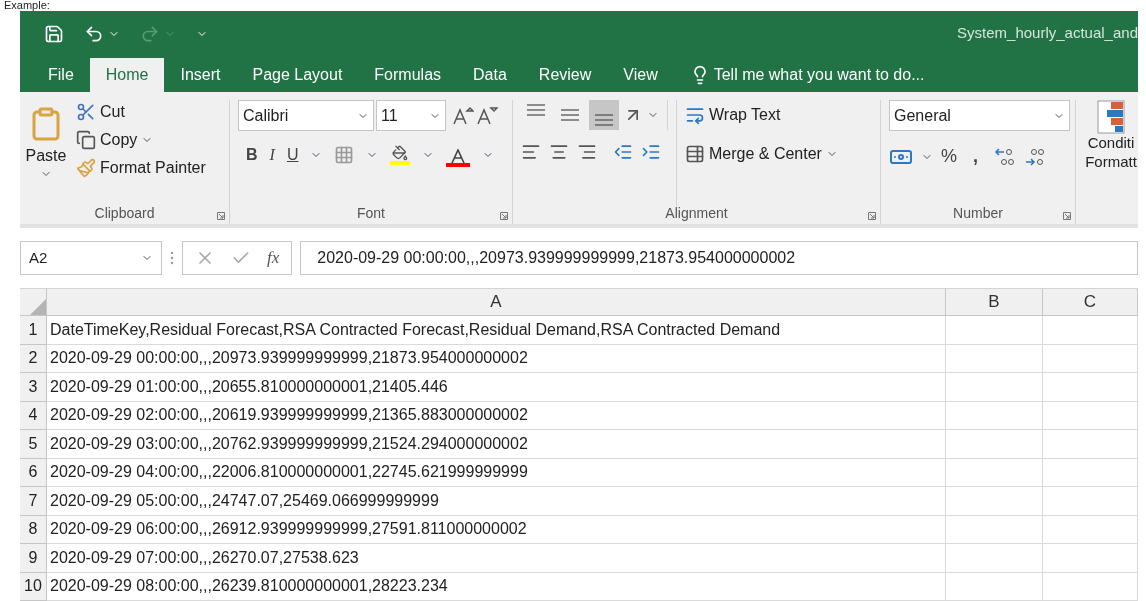  I want to click on grip-icon, so click(172, 258).